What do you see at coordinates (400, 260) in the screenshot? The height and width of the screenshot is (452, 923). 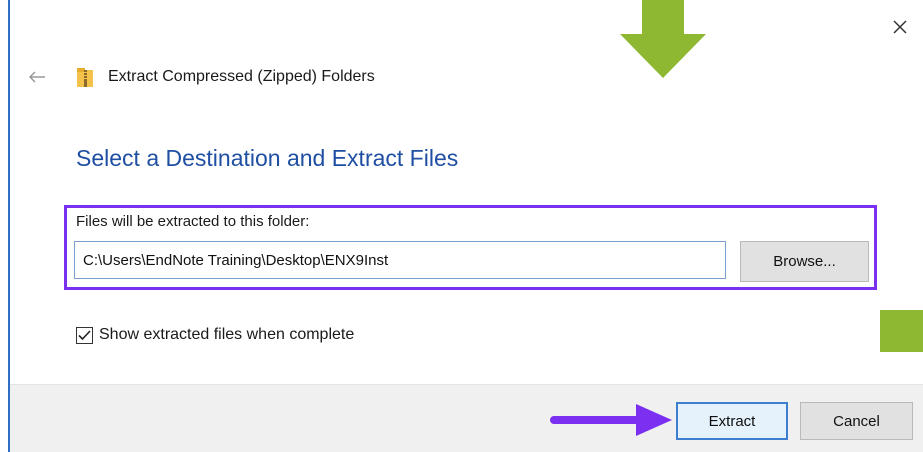 I see `destination-path-input` at bounding box center [400, 260].